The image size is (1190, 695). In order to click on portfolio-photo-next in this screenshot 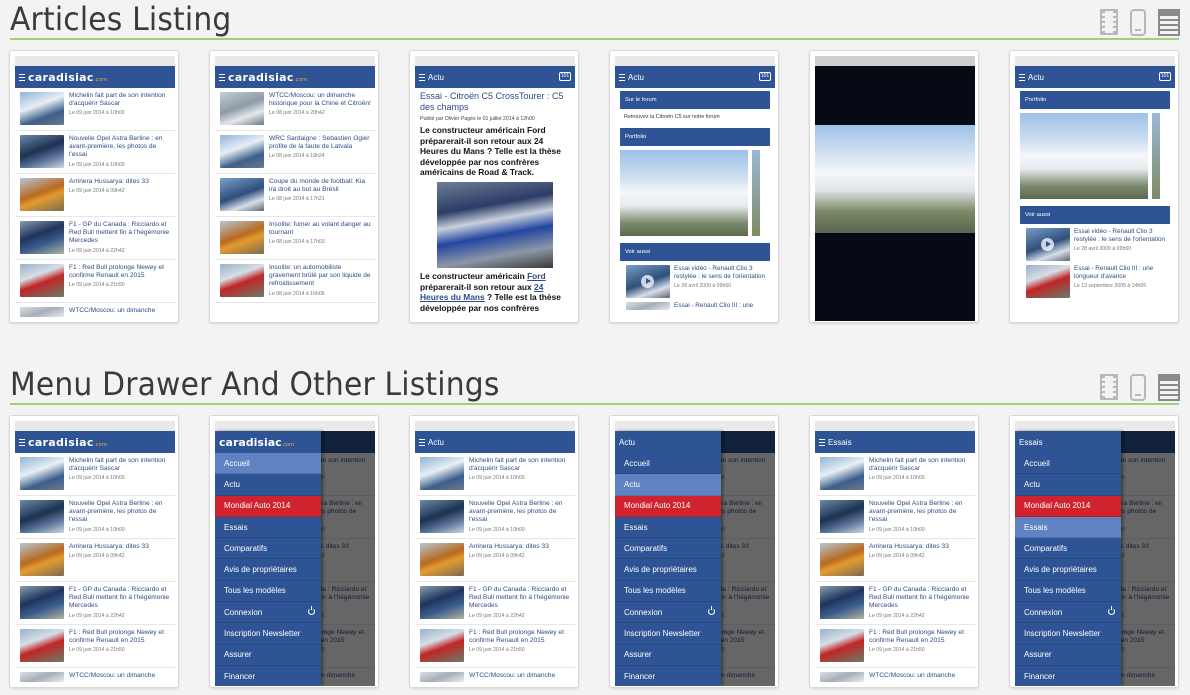, I will do `click(1156, 156)`.